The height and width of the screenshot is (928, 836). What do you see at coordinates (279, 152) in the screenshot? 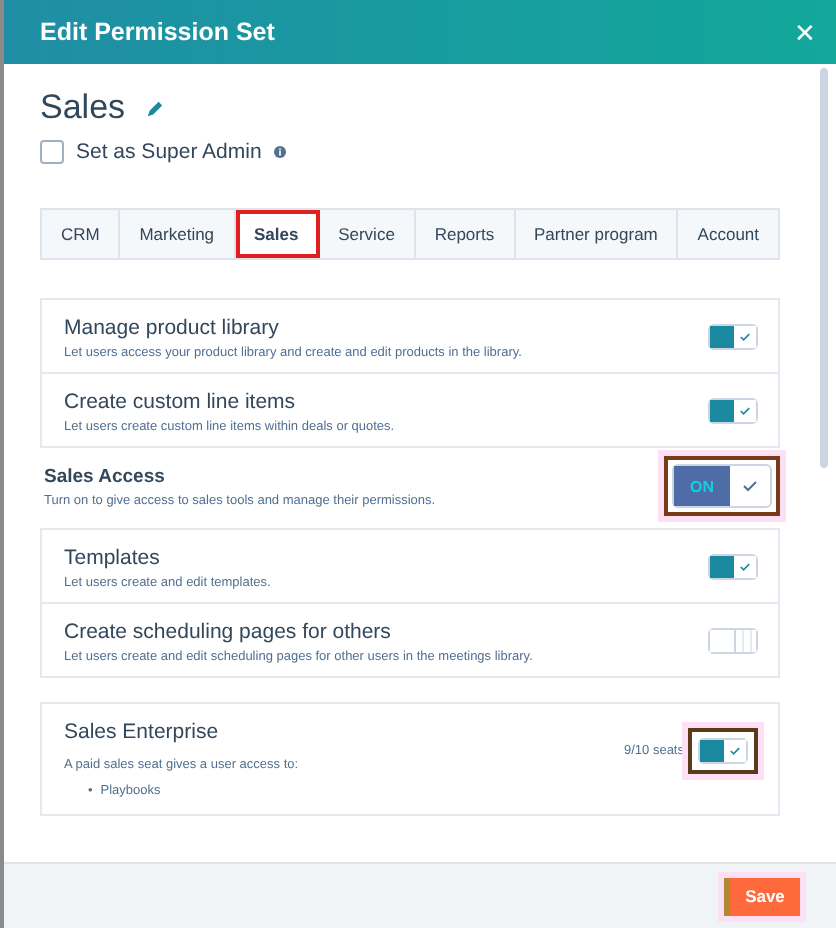
I see `info-icon` at bounding box center [279, 152].